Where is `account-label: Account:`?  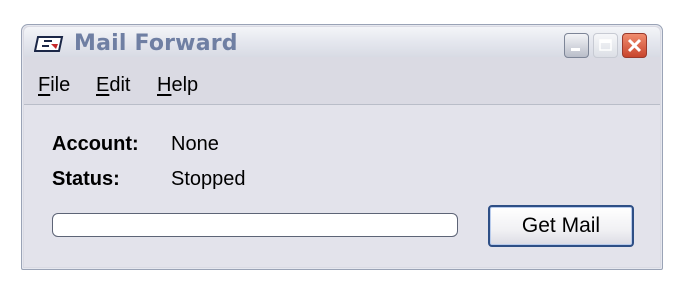 account-label: Account: is located at coordinates (95, 144).